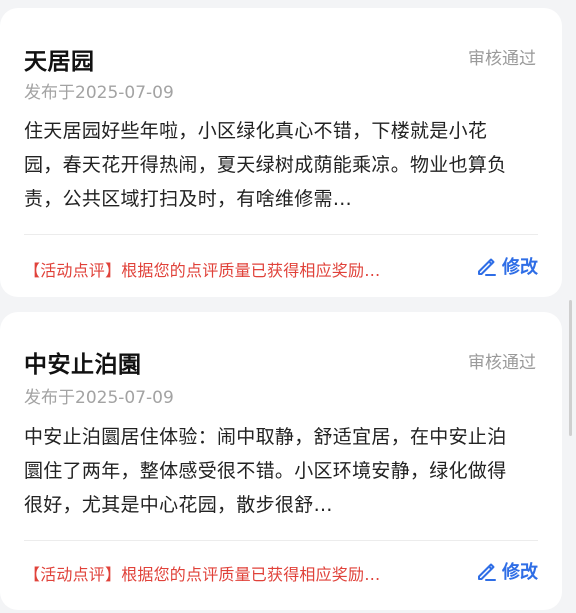 This screenshot has height=613, width=576. What do you see at coordinates (570, 368) in the screenshot?
I see `scrollbar` at bounding box center [570, 368].